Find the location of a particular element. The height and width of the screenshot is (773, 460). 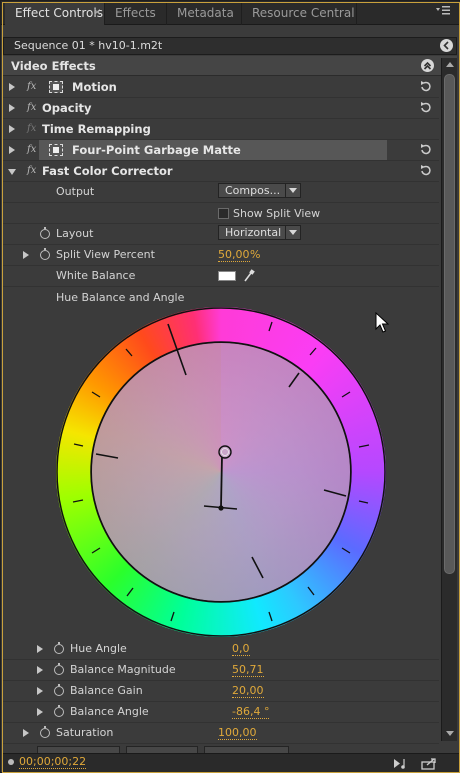

param-row-saturation: Saturation 100,00 is located at coordinates (221, 733).